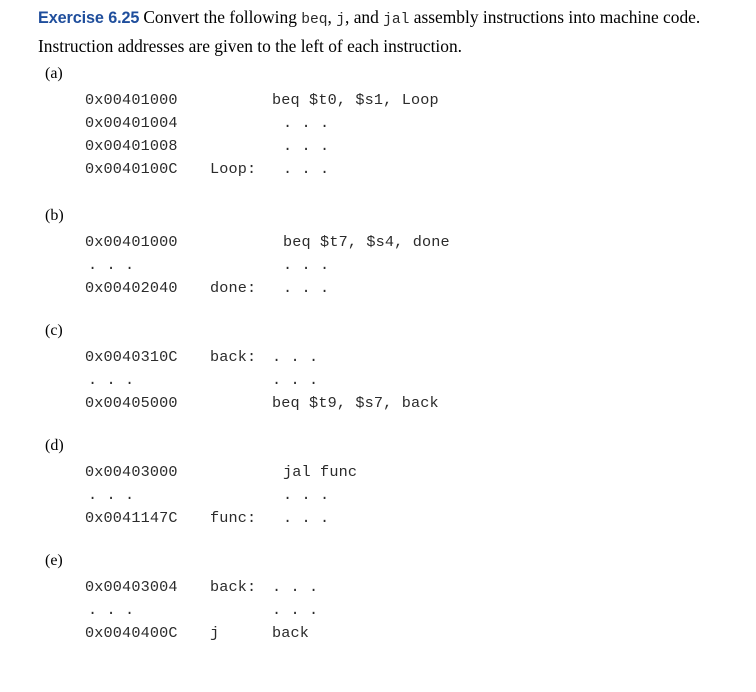  I want to click on inline-code-beq: beq, so click(314, 20).